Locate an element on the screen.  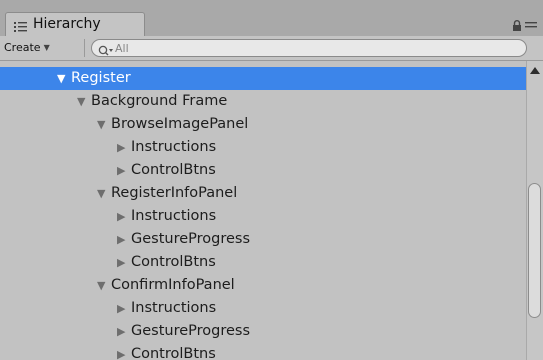
chevron-down-icon: ▼ is located at coordinates (46, 47).